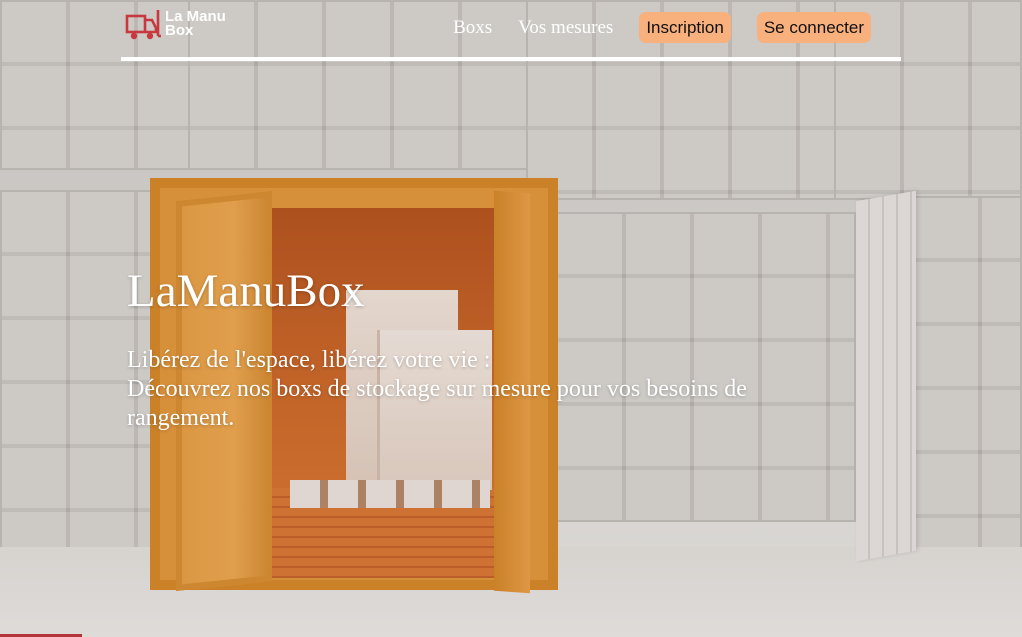  What do you see at coordinates (685, 27) in the screenshot?
I see `inscription-button: Inscription` at bounding box center [685, 27].